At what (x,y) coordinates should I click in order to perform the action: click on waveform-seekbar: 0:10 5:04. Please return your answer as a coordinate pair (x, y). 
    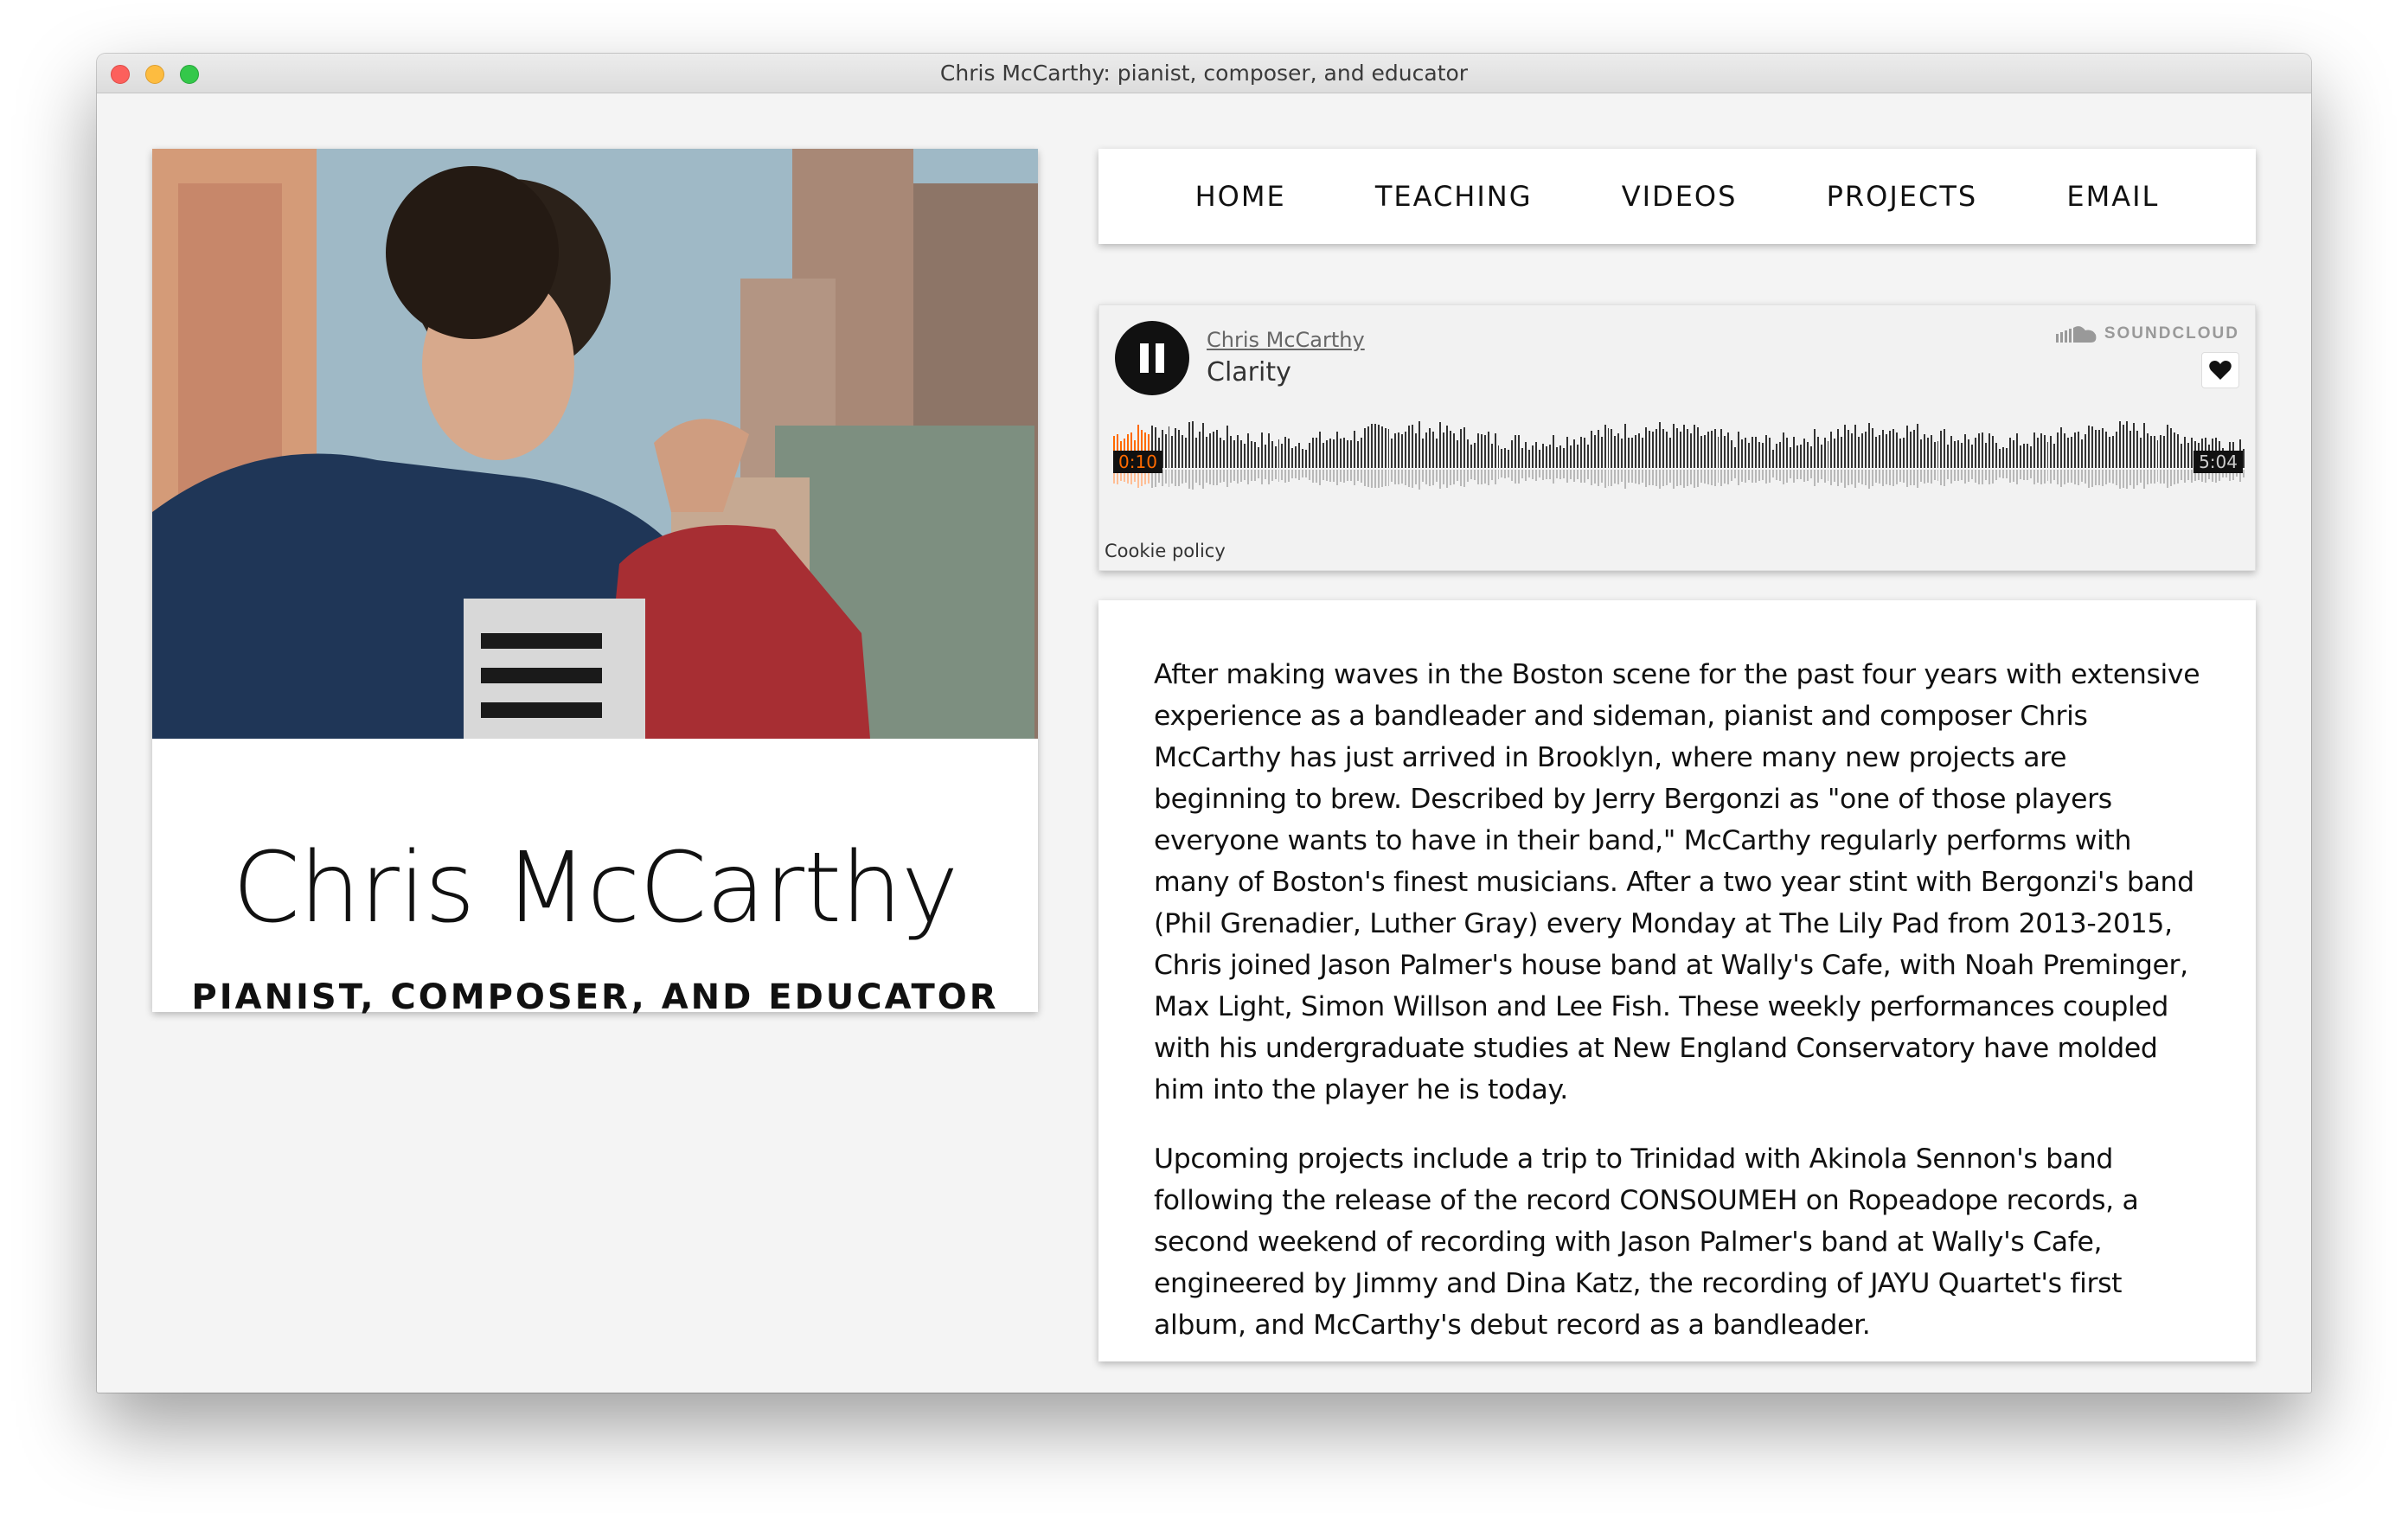
    Looking at the image, I should click on (1679, 455).